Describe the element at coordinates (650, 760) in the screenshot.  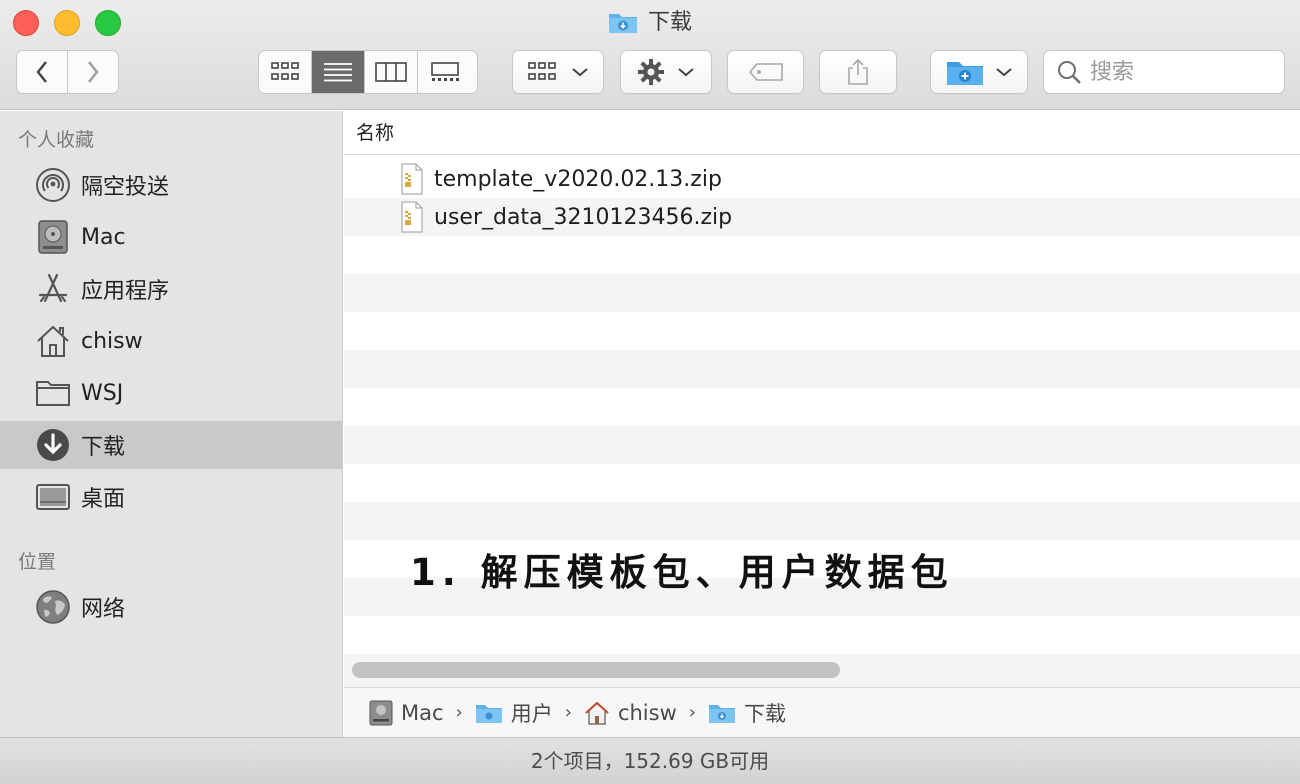
I see `status-bar: 2个项目，152.69 GB可用` at that location.